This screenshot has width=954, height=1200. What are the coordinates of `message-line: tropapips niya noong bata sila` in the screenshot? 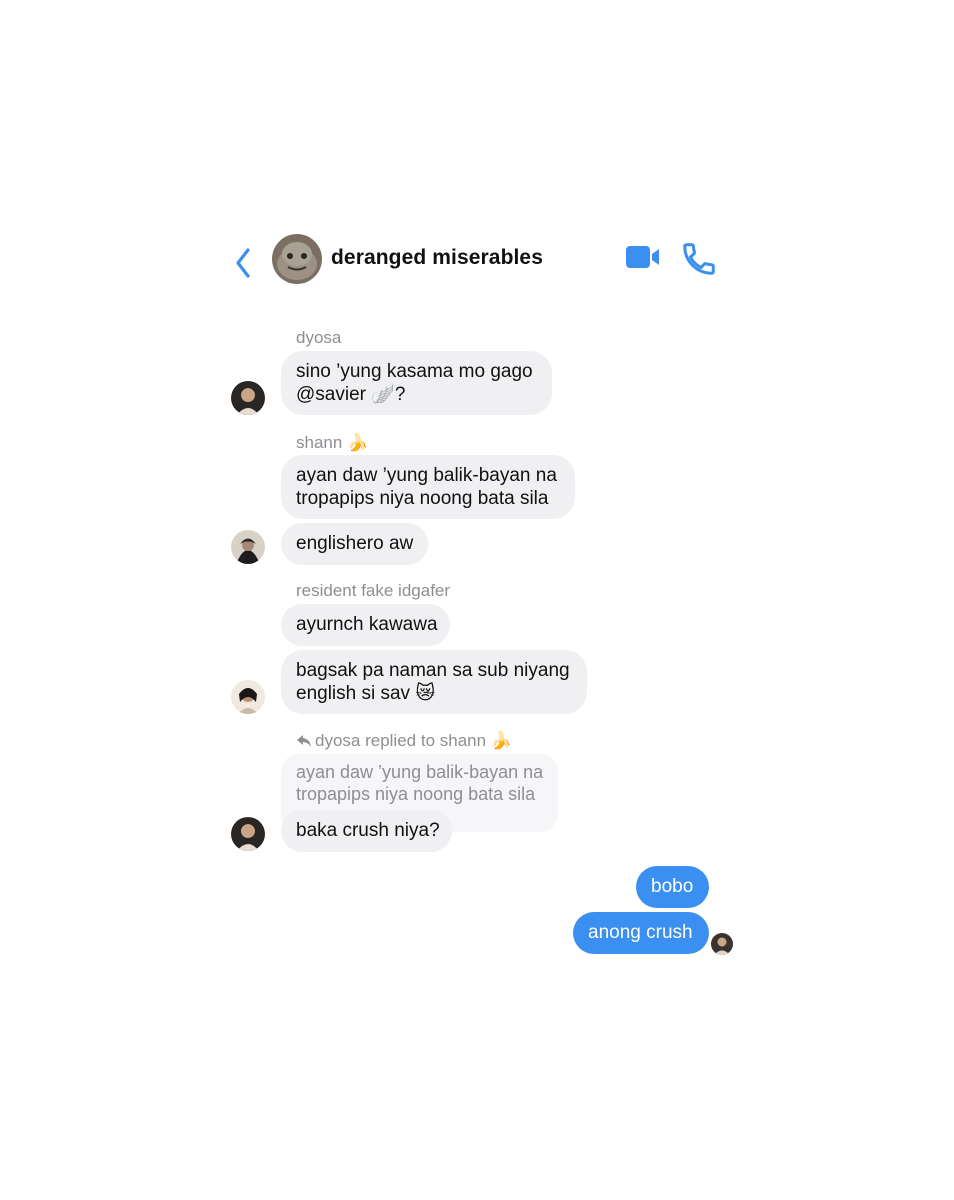 It's located at (422, 498).